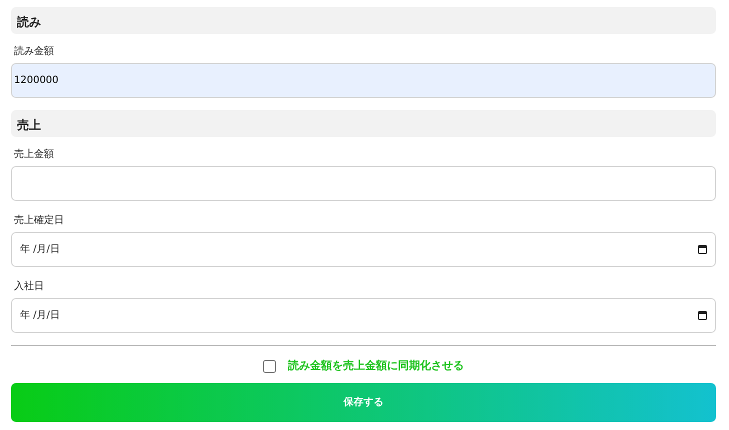 Image resolution: width=729 pixels, height=430 pixels. Describe the element at coordinates (363, 183) in the screenshot. I see `input-field` at that location.